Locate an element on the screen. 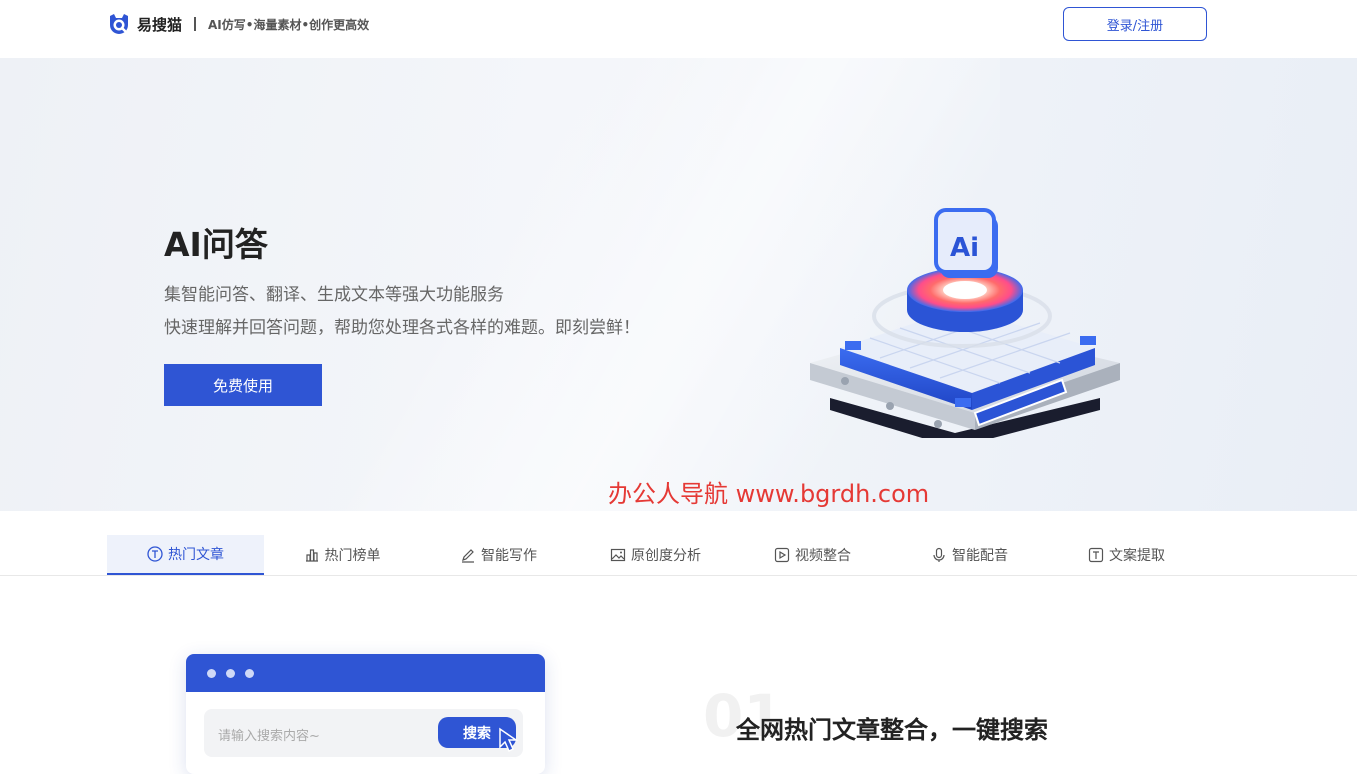 The width and height of the screenshot is (1357, 774). search-demo-window: 请输入搜索内容~ 搜索 is located at coordinates (365, 714).